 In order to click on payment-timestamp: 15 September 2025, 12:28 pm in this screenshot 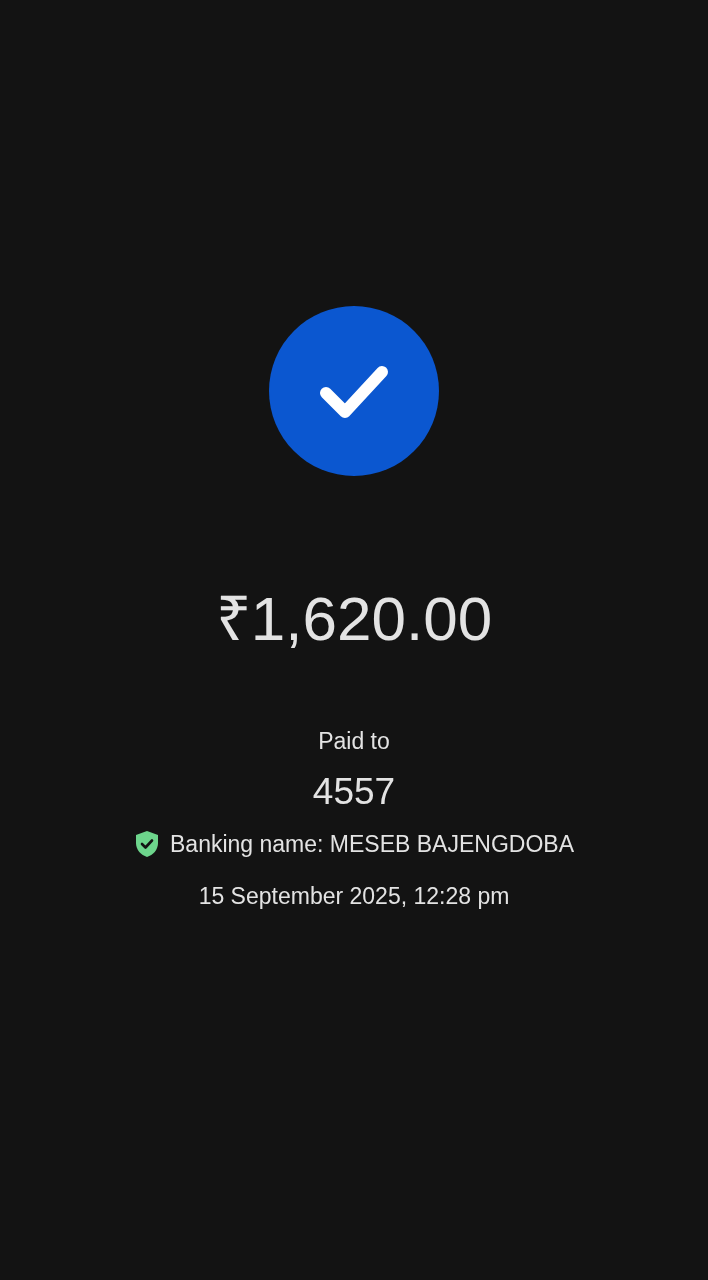, I will do `click(354, 896)`.